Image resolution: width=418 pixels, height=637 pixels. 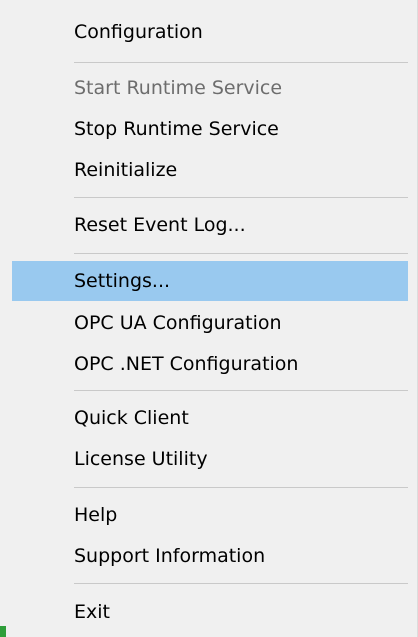 I want to click on menu-item-stop-runtime-service: Stop Runtime Service, so click(x=210, y=129).